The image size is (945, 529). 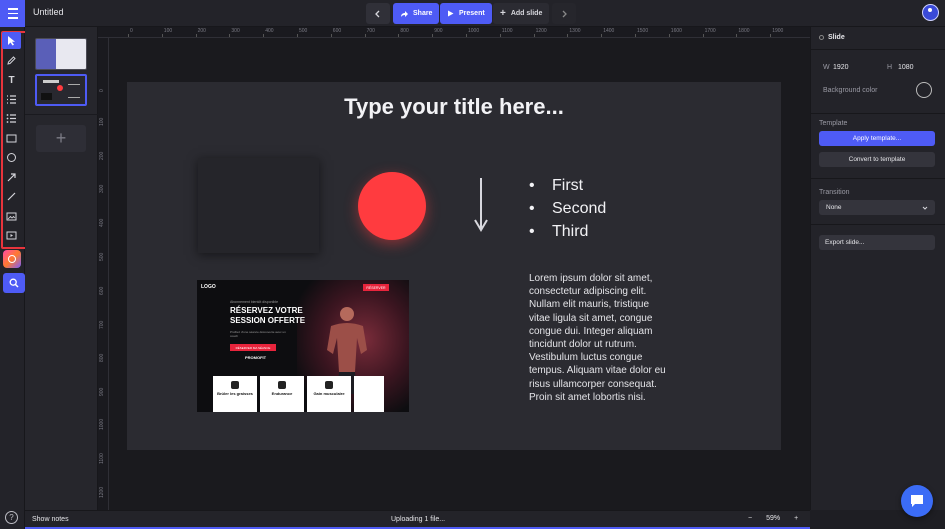 I want to click on background-color-swatch, so click(x=924, y=90).